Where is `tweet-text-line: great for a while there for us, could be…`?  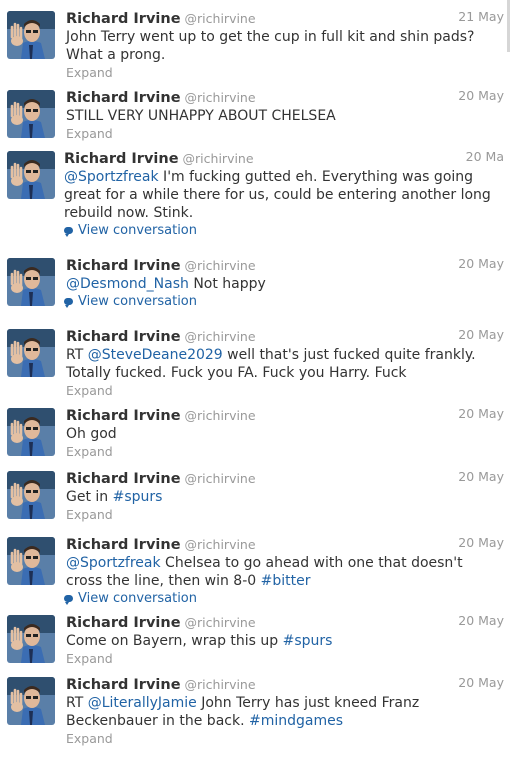 tweet-text-line: great for a while there for us, could be… is located at coordinates (279, 195).